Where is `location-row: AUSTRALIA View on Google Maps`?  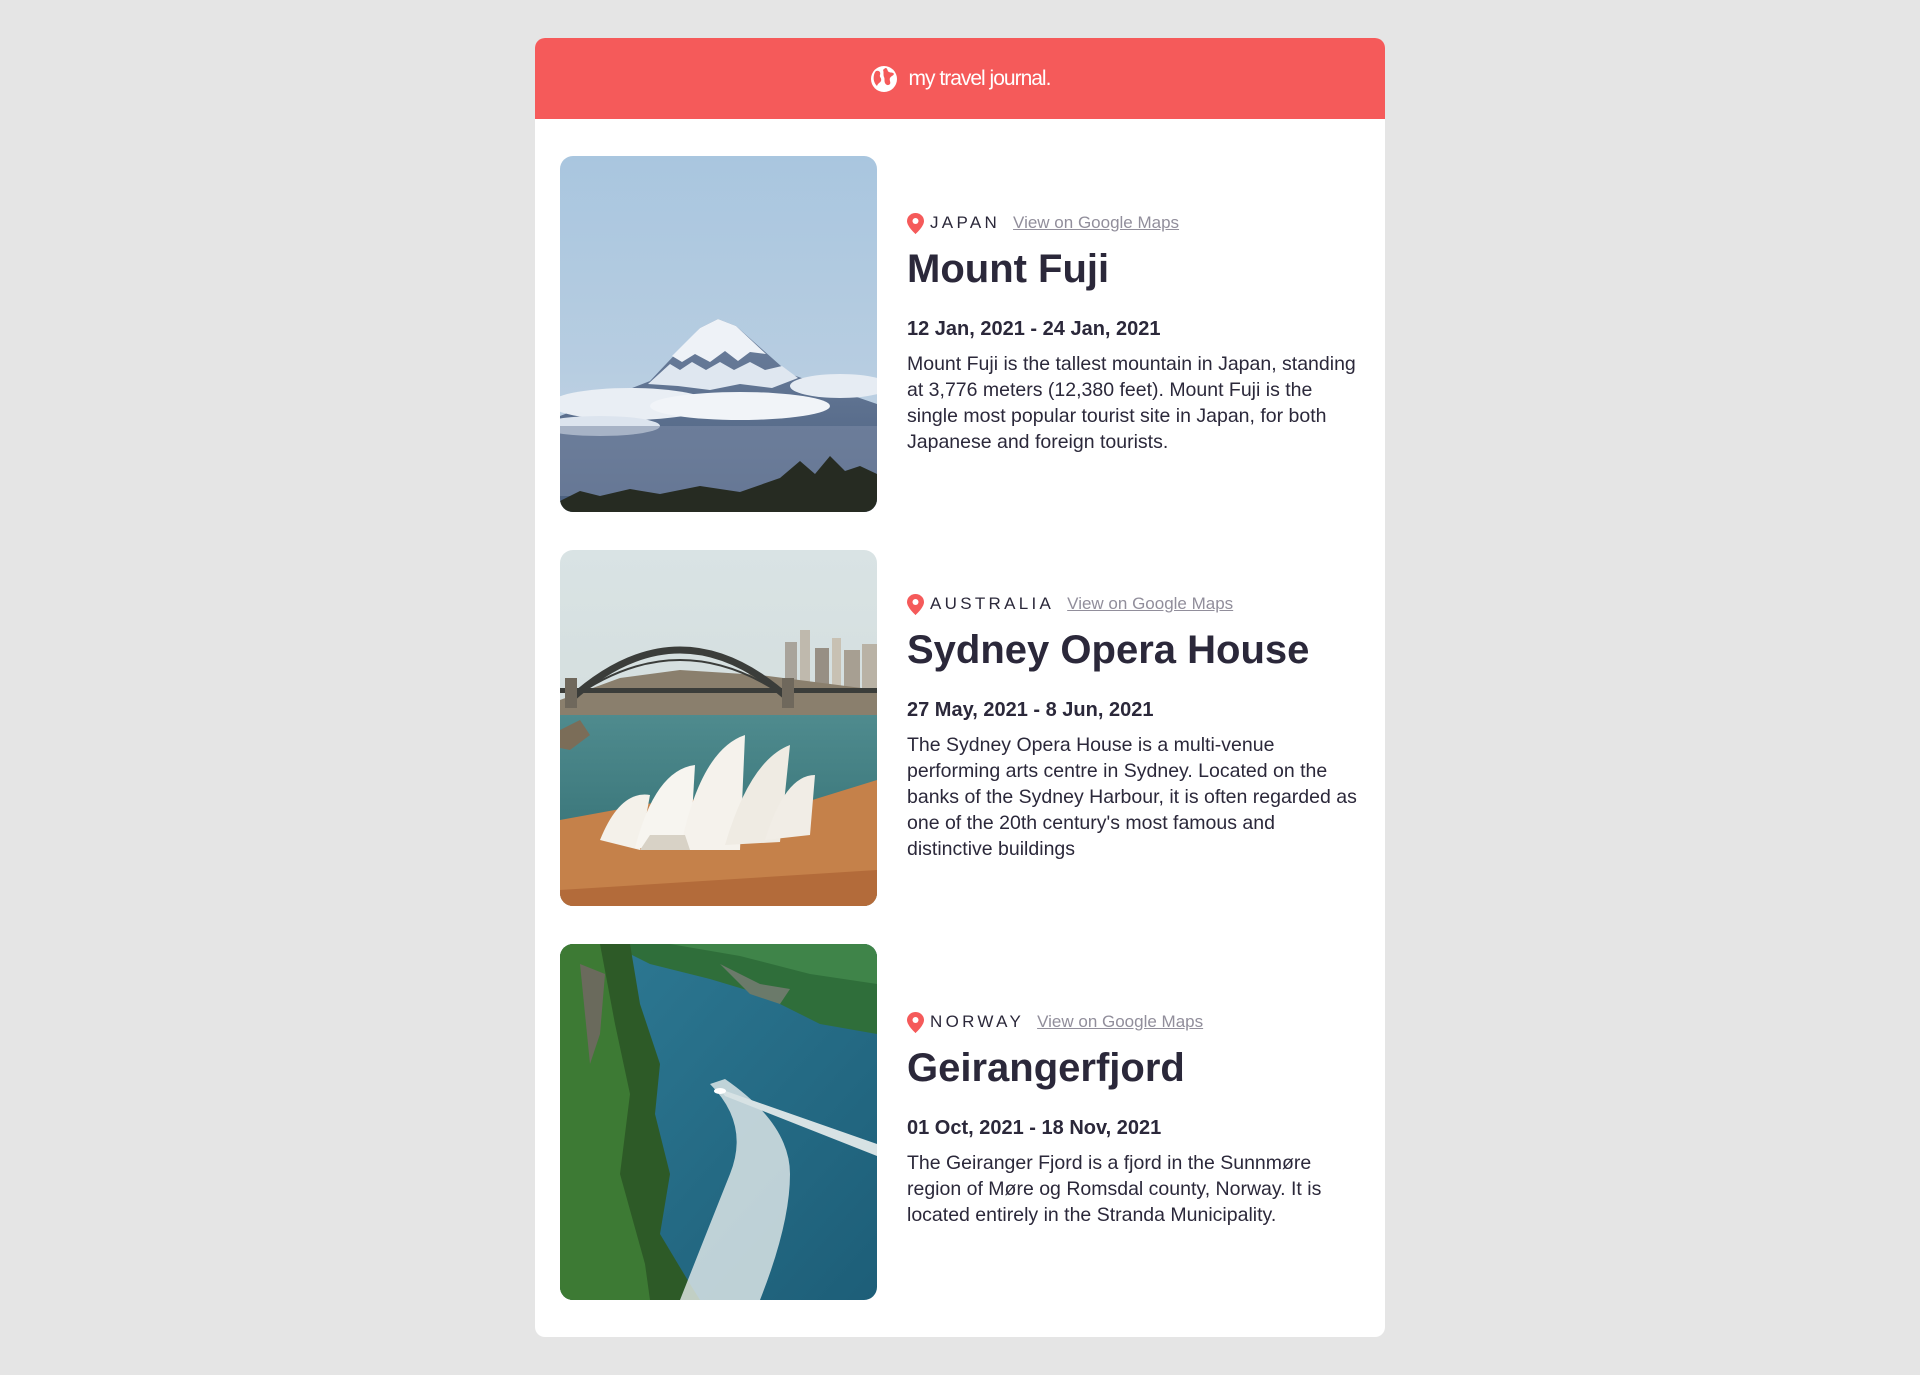 location-row: AUSTRALIA View on Google Maps is located at coordinates (1132, 604).